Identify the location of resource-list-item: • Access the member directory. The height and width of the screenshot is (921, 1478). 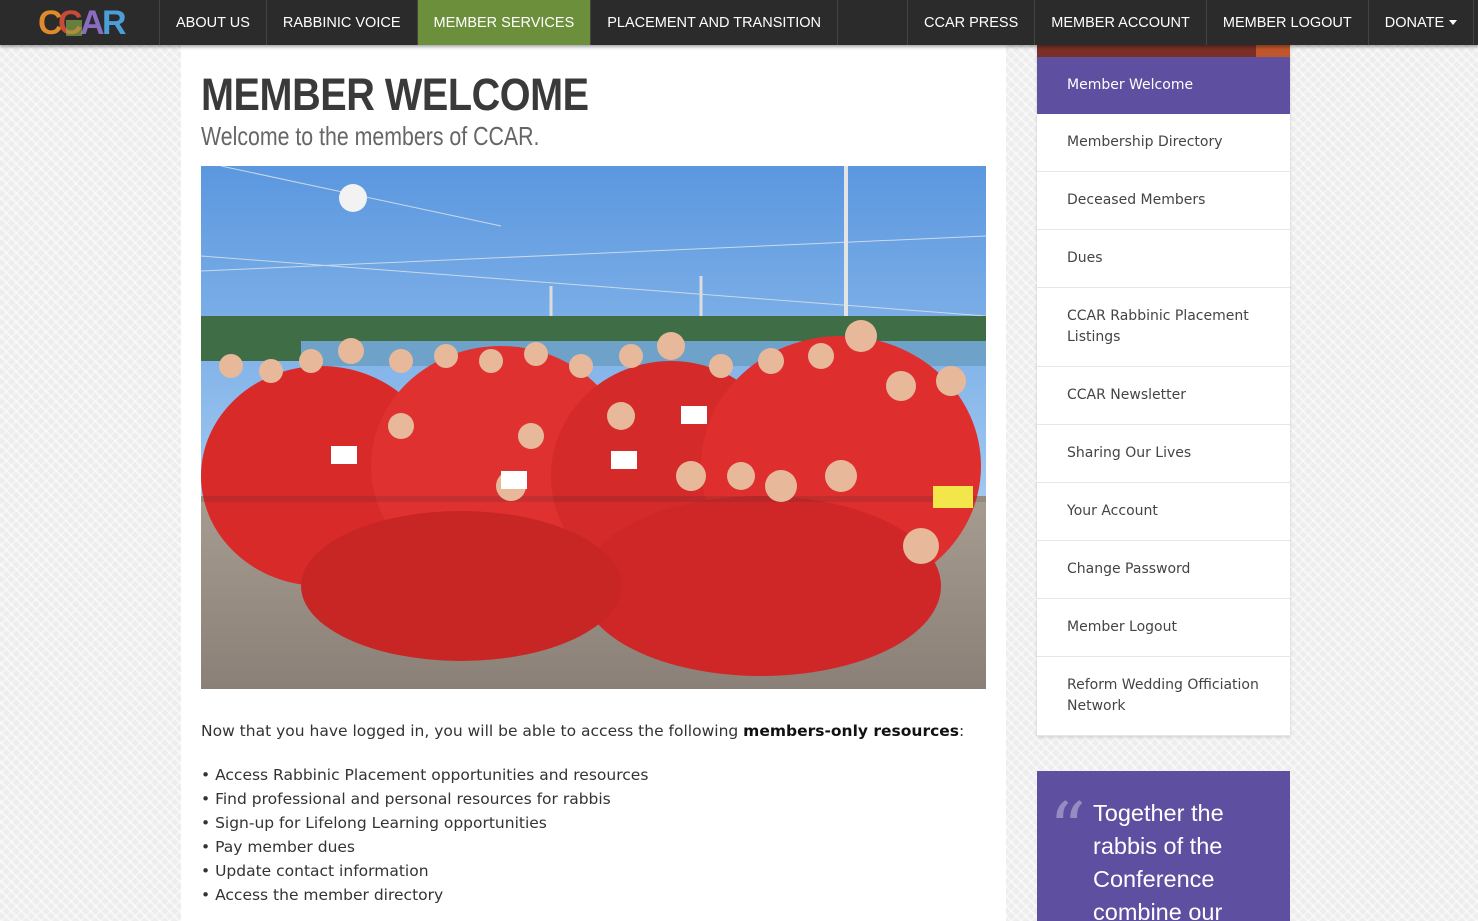
(322, 895).